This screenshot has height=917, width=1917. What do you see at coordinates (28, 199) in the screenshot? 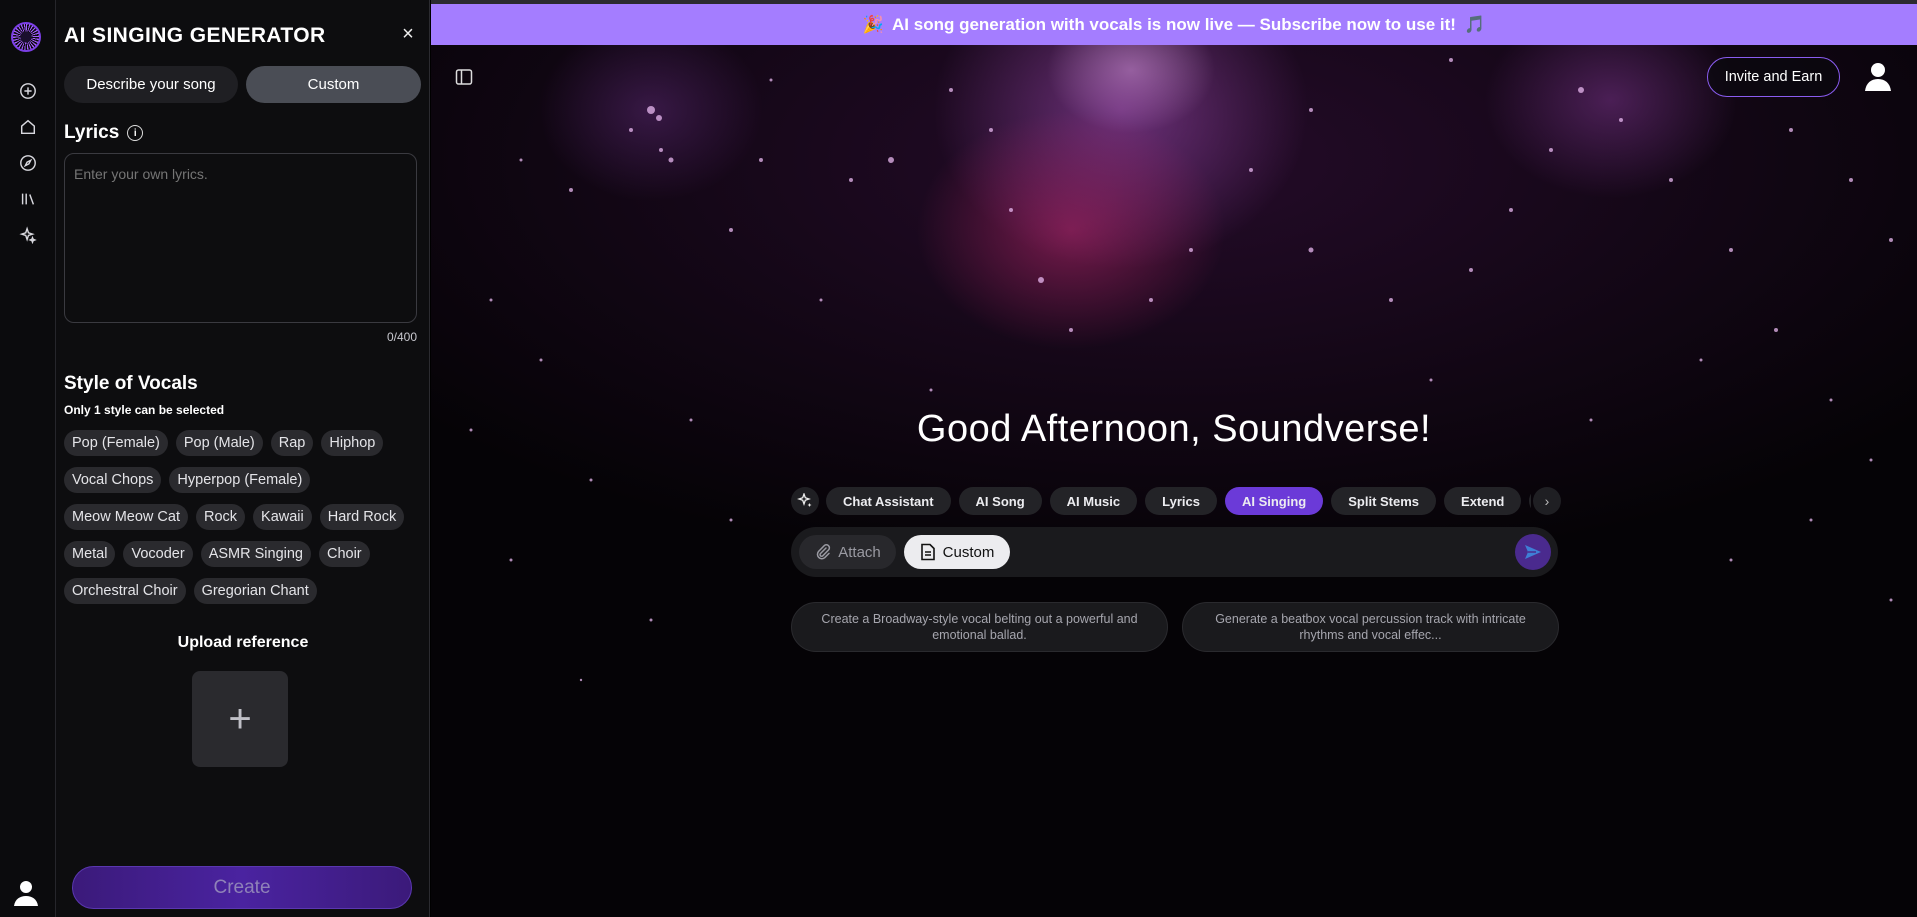
I see `library-icon` at bounding box center [28, 199].